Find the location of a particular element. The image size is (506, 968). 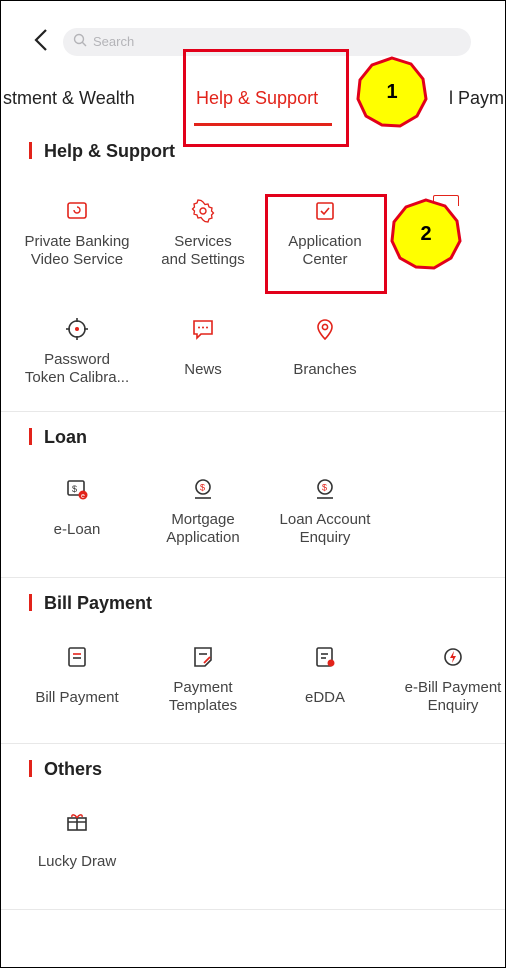

crosshair-icon is located at coordinates (77, 329).